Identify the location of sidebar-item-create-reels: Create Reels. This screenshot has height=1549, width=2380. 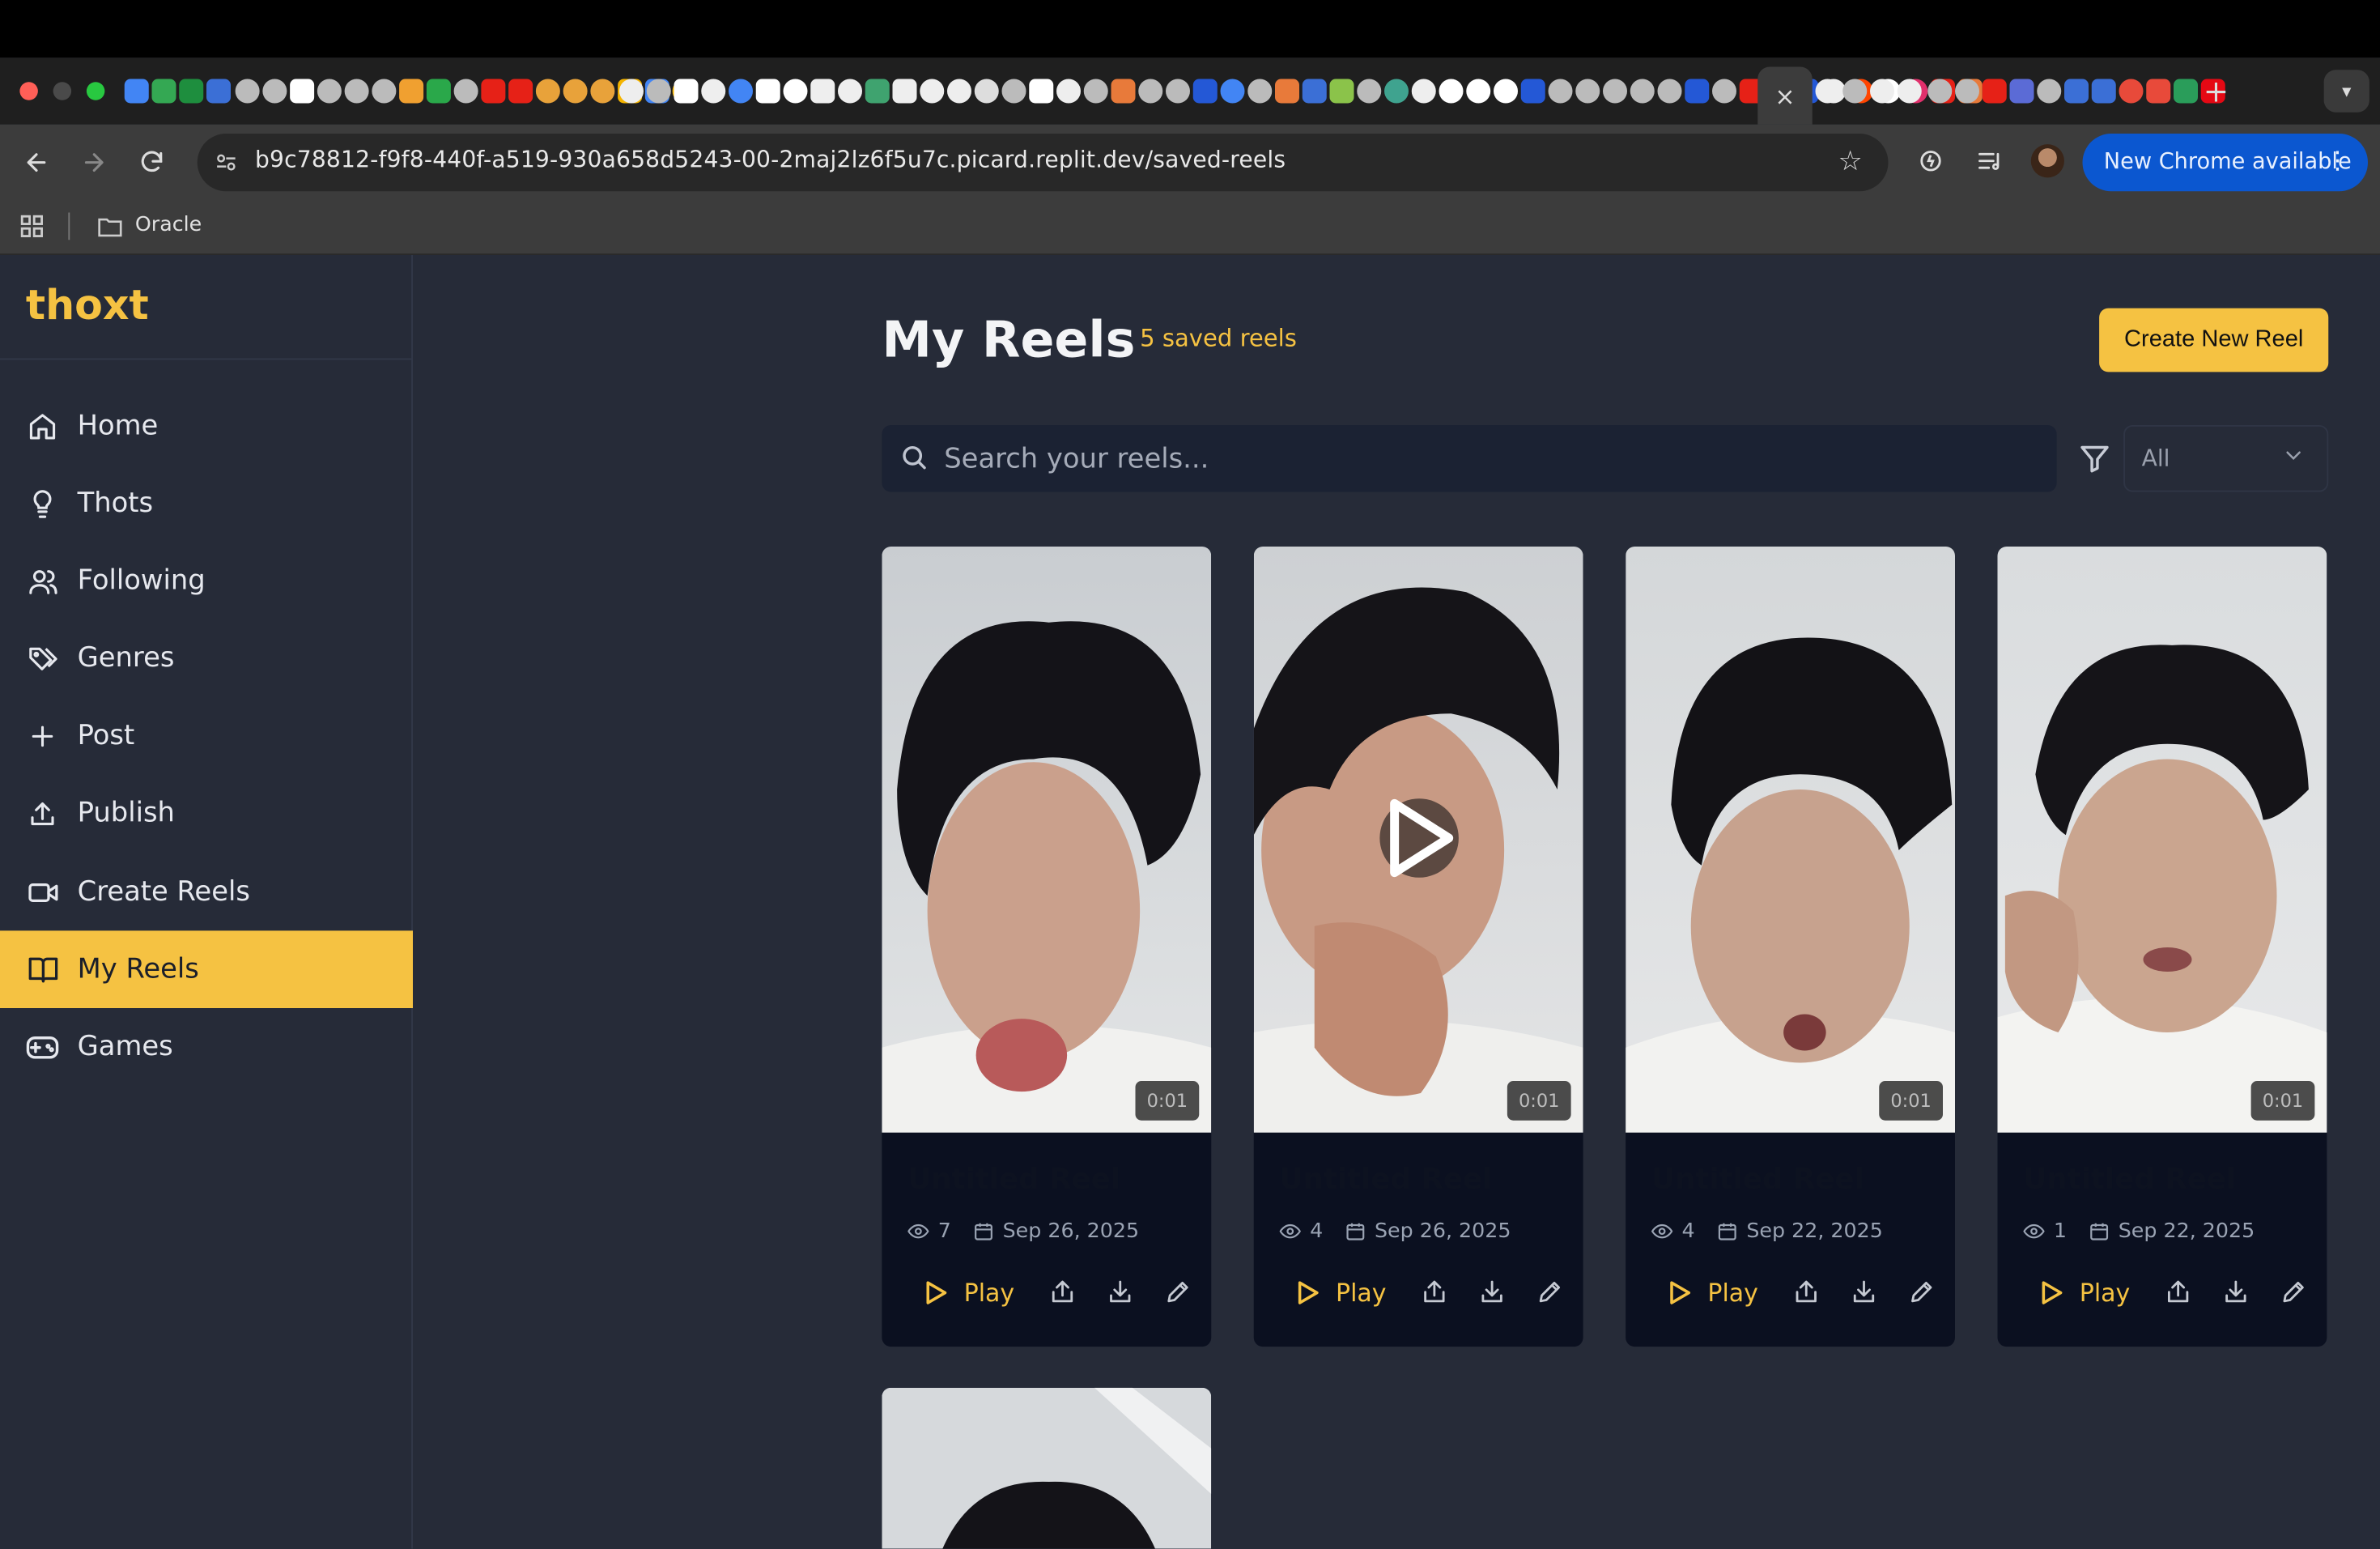
(206, 892).